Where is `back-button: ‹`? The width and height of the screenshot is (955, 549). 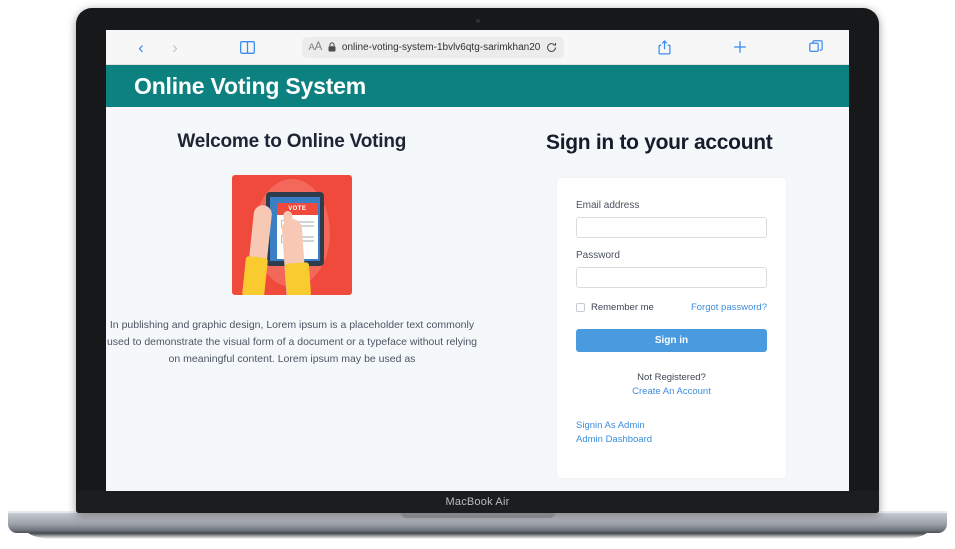 back-button: ‹ is located at coordinates (141, 47).